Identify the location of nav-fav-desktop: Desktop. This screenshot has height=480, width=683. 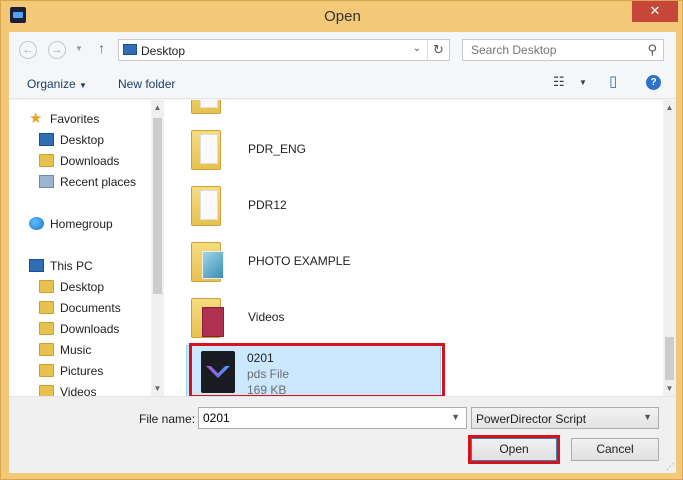
(80, 140).